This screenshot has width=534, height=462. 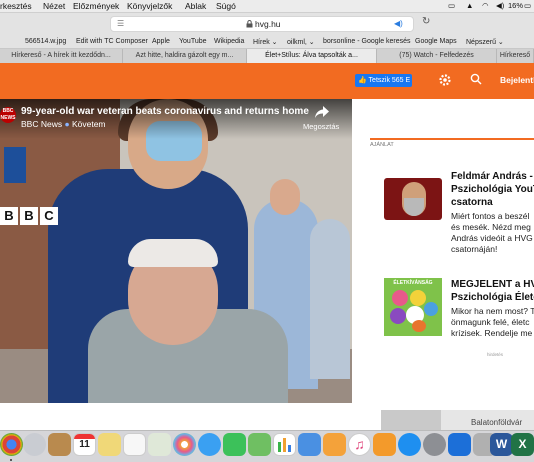 I want to click on system-preferences-icon, so click(x=434, y=444).